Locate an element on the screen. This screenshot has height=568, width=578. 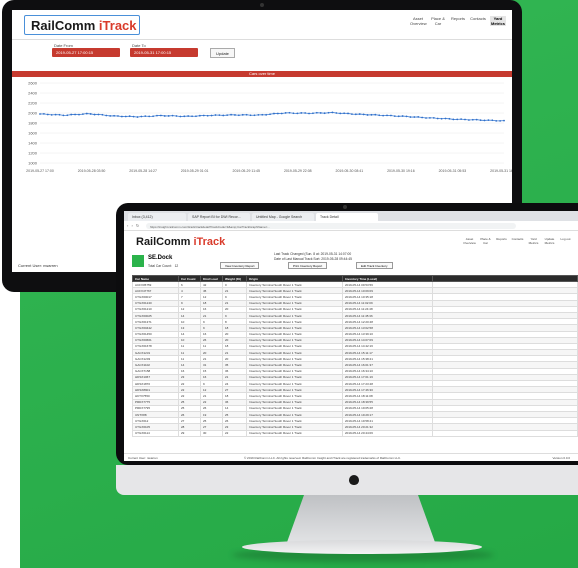
x-tick-label: 2019-05-30 19:16 is located at coordinates (401, 171).